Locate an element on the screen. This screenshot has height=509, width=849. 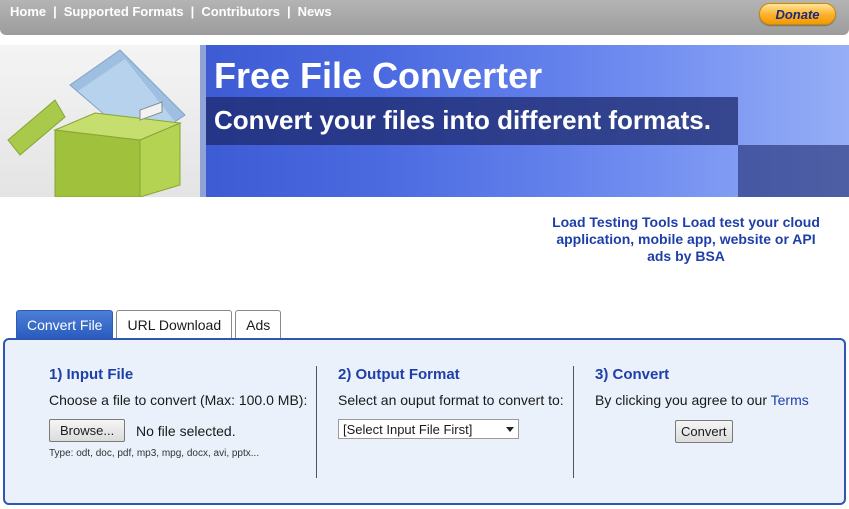
convert-button: Convert is located at coordinates (704, 431).